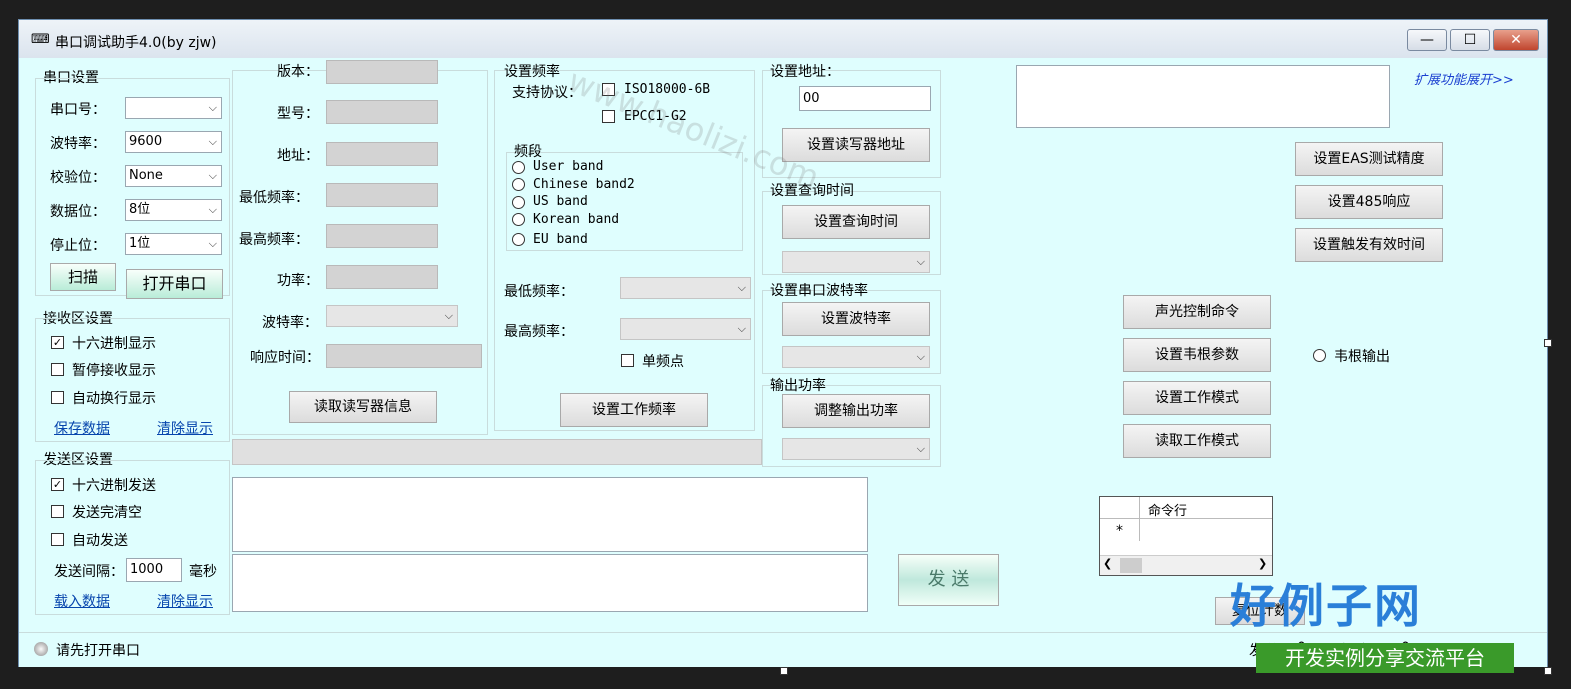 This screenshot has width=1571, height=689. What do you see at coordinates (1168, 511) in the screenshot?
I see `grid-header-command: 命令行` at bounding box center [1168, 511].